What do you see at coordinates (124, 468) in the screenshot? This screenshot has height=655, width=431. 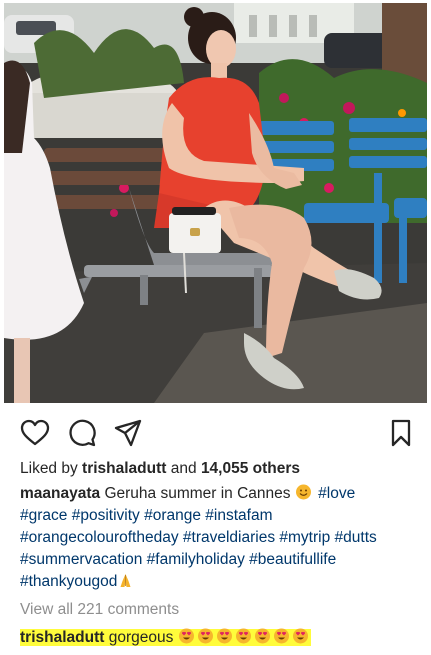 I see `liked-by-username: trishaladutt` at bounding box center [124, 468].